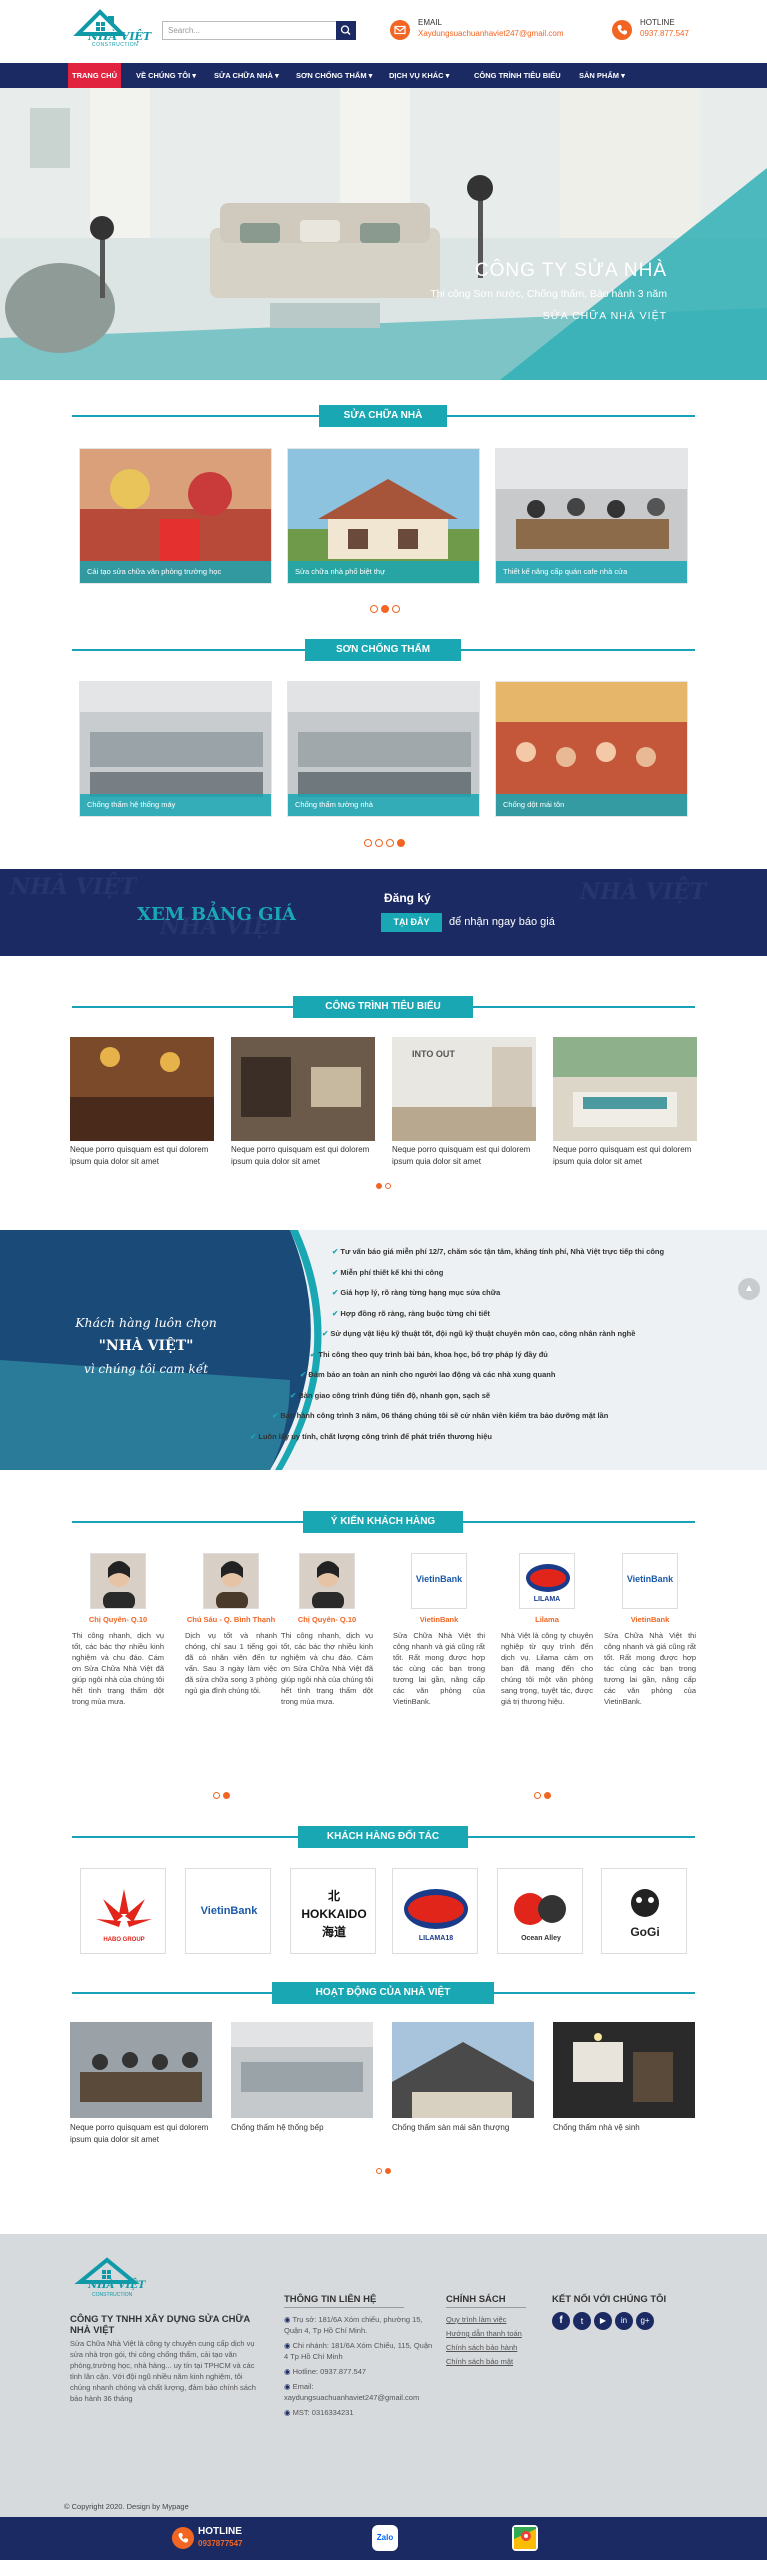  Describe the element at coordinates (166, 75) in the screenshot. I see `nav-about: VỀ CHÚNG TÔI ▾` at that location.